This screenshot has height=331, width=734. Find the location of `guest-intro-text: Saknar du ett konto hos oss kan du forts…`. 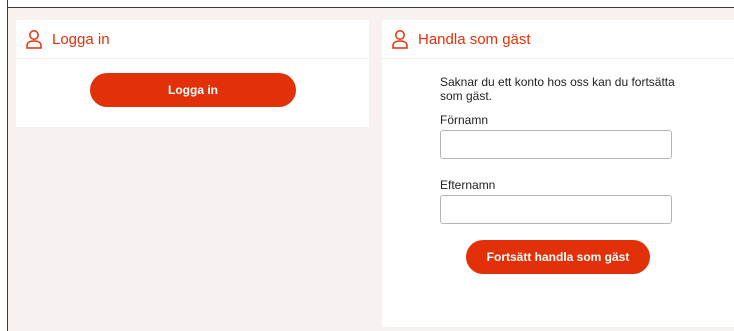

guest-intro-text: Saknar du ett konto hos oss kan du forts… is located at coordinates (557, 89).